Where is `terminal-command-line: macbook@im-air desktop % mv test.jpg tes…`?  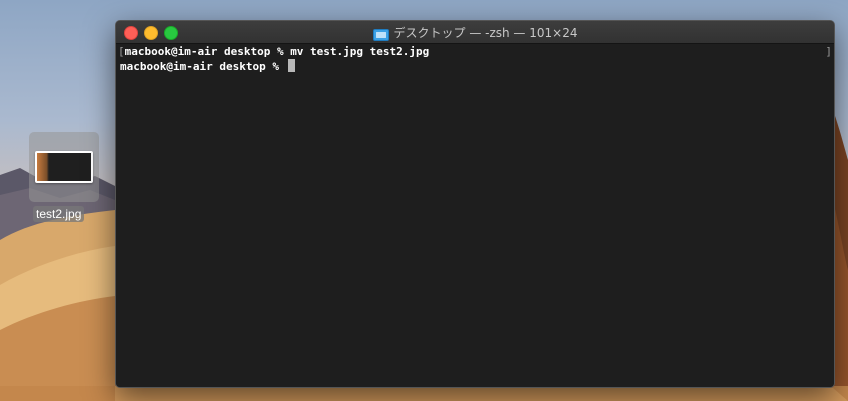
terminal-command-line: macbook@im-air desktop % mv test.jpg tes… is located at coordinates (277, 51).